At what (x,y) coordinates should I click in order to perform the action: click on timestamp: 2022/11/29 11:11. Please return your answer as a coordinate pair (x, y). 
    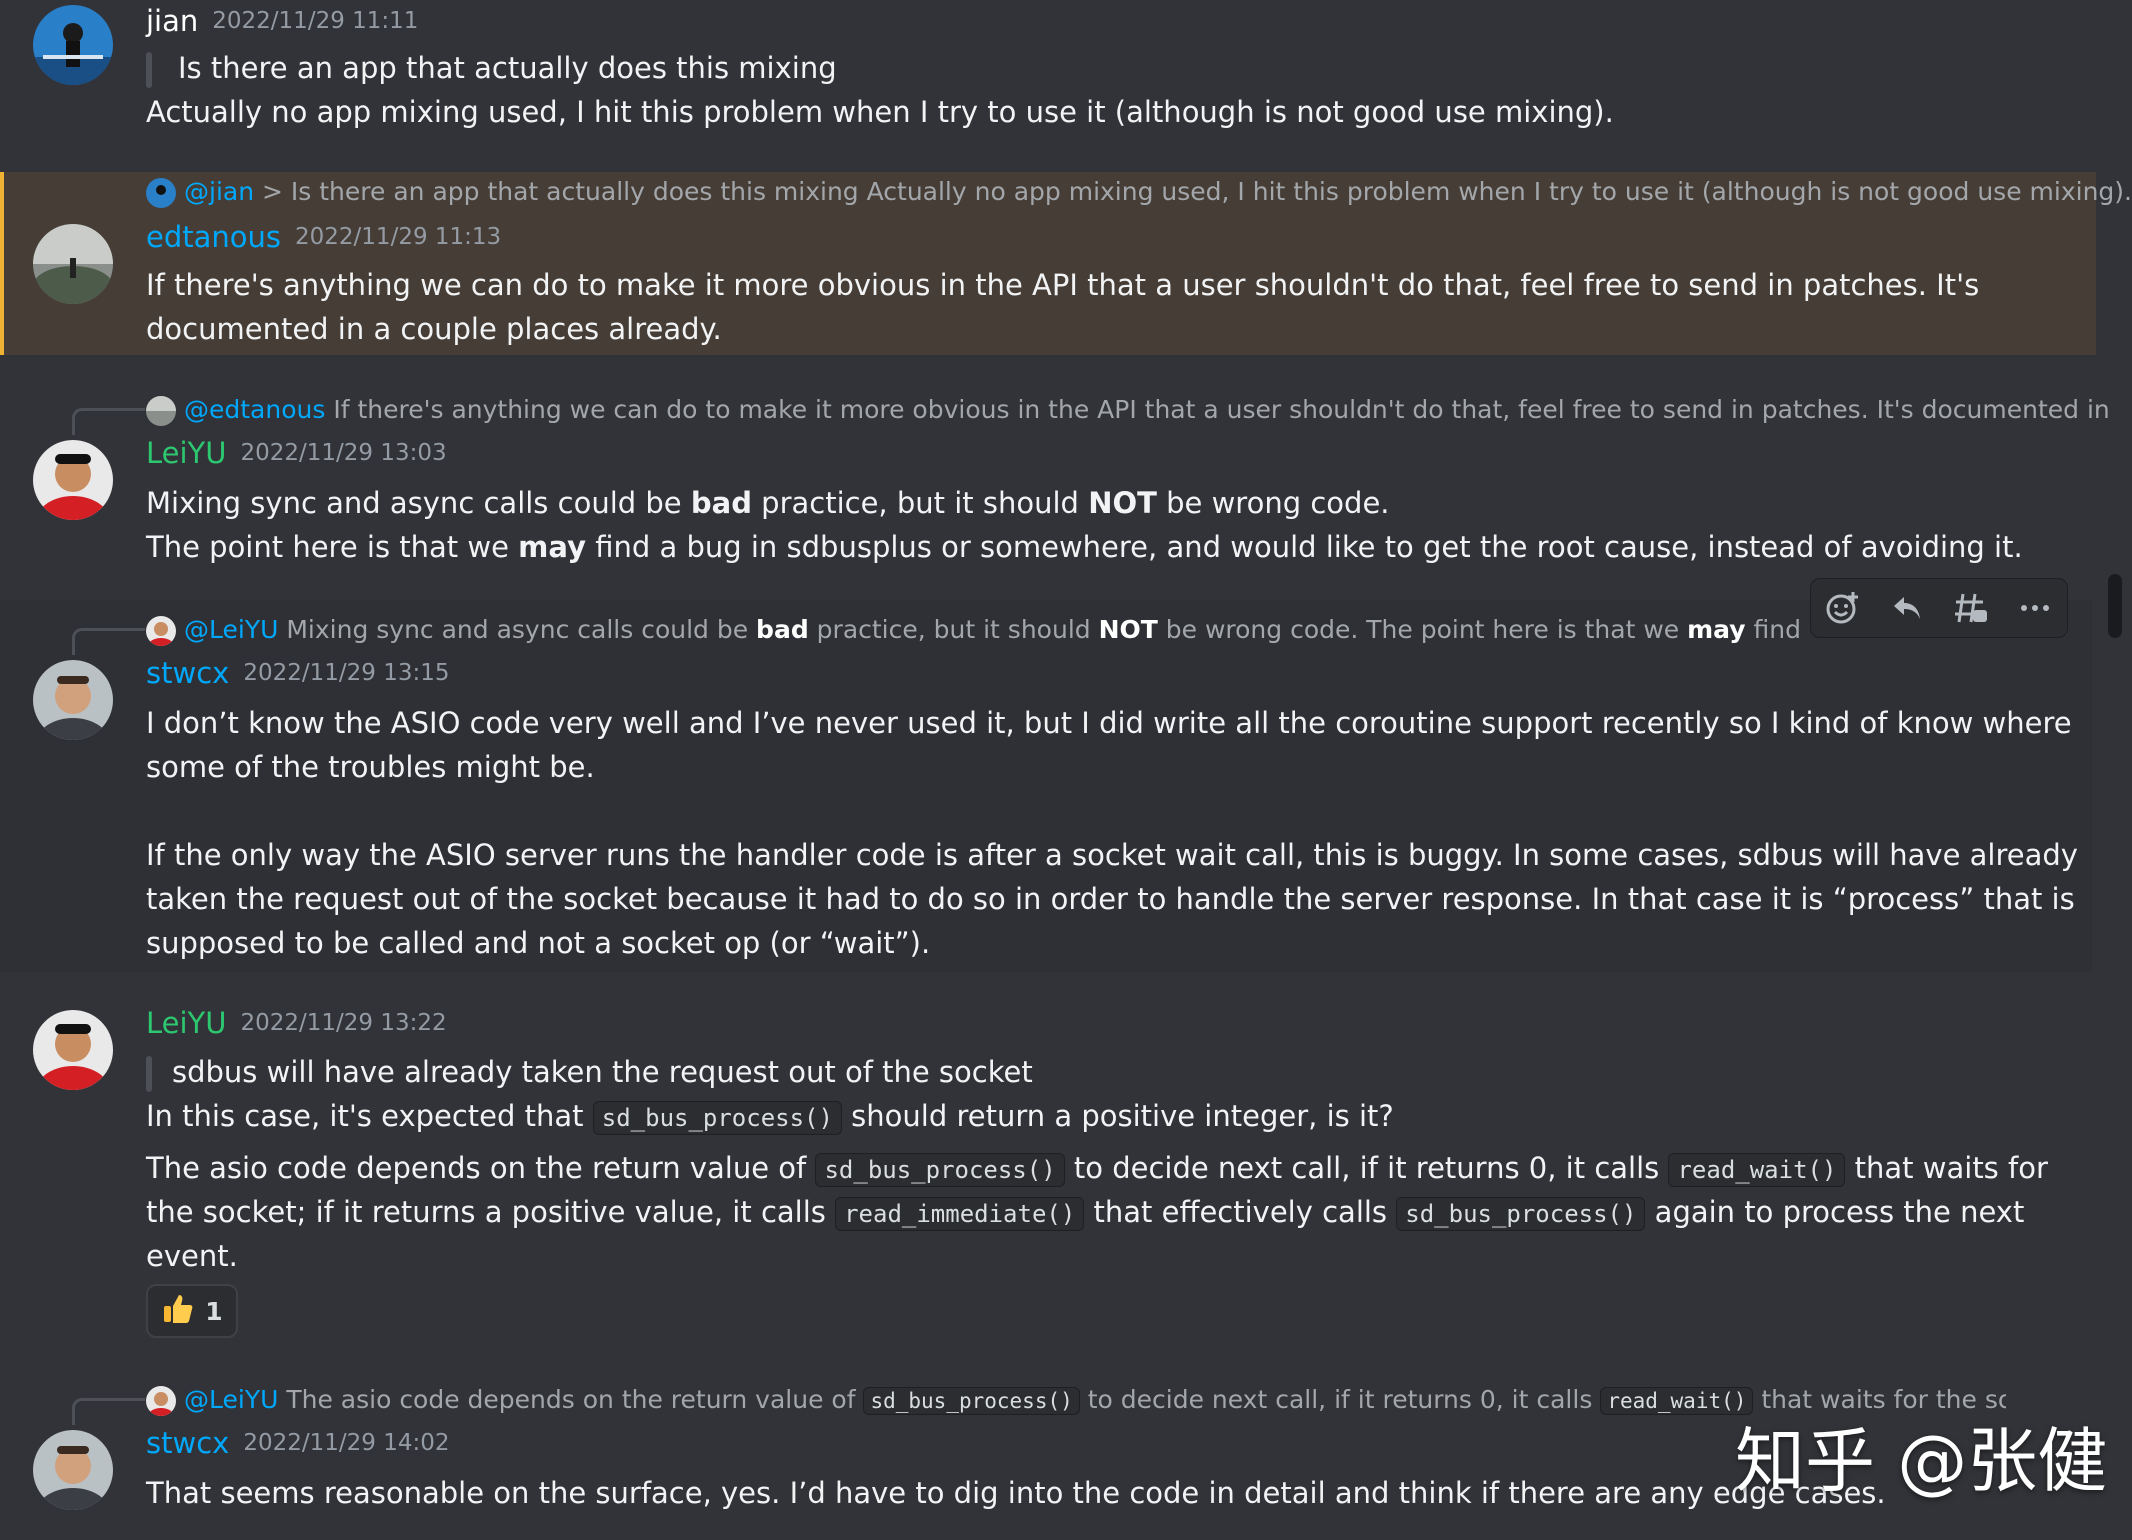
    Looking at the image, I should click on (315, 21).